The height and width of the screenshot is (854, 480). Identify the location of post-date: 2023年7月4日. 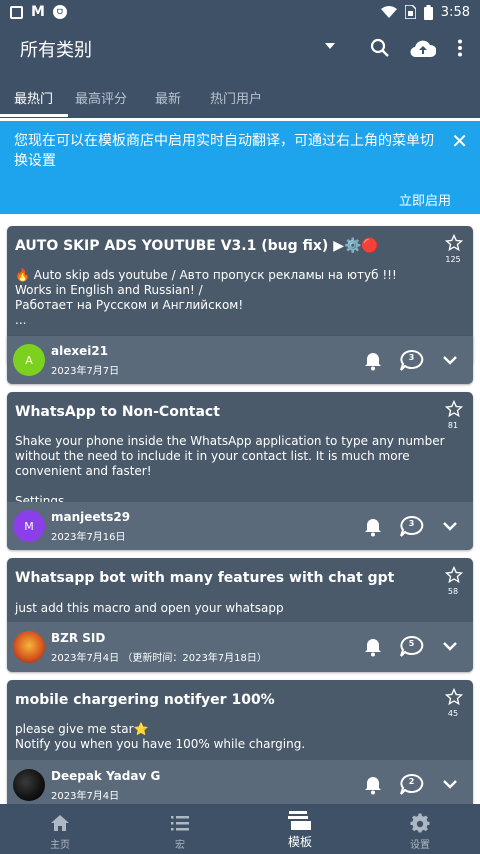
(85, 796).